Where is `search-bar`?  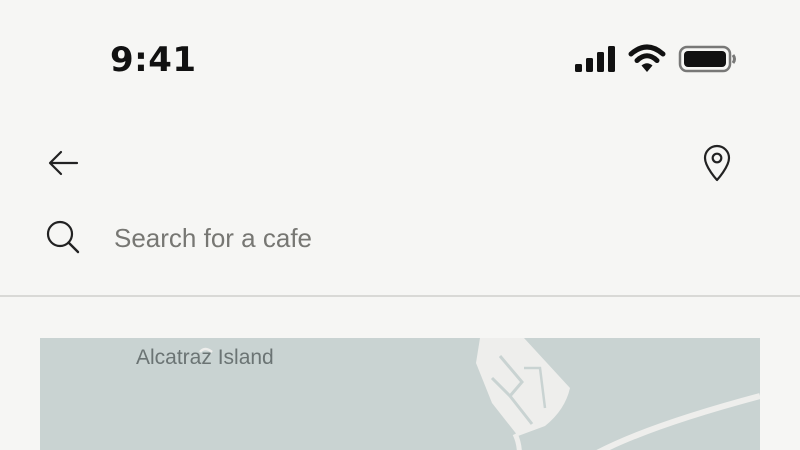
search-bar is located at coordinates (400, 240).